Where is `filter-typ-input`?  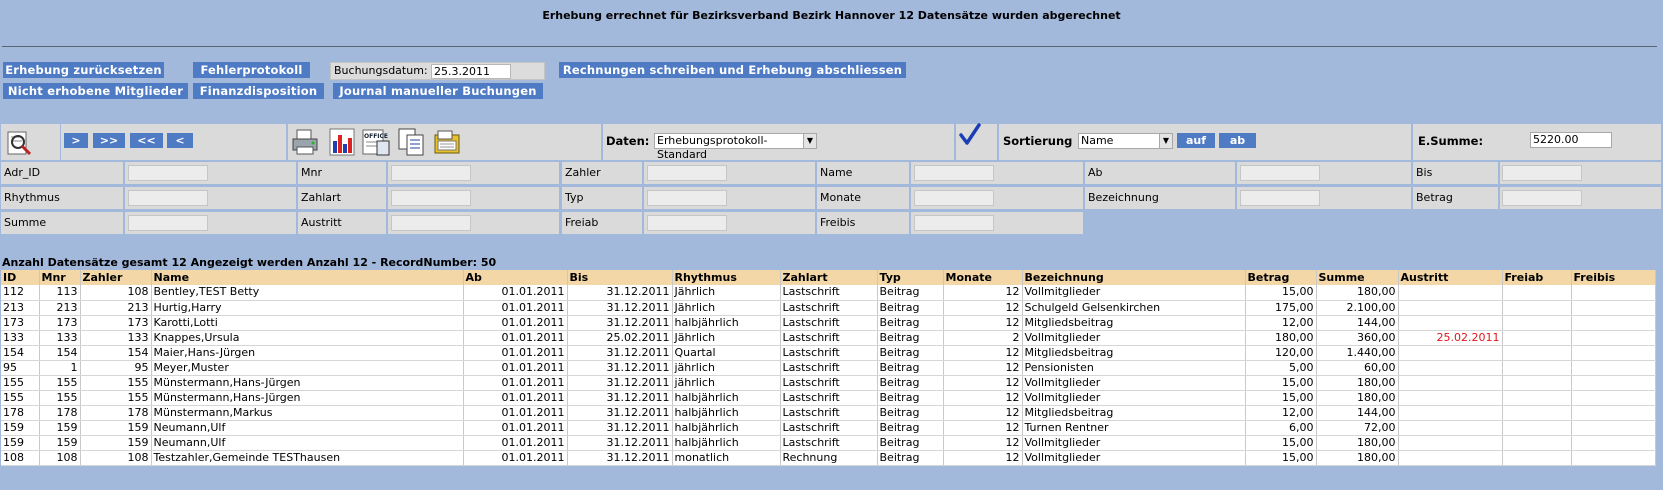
filter-typ-input is located at coordinates (687, 198).